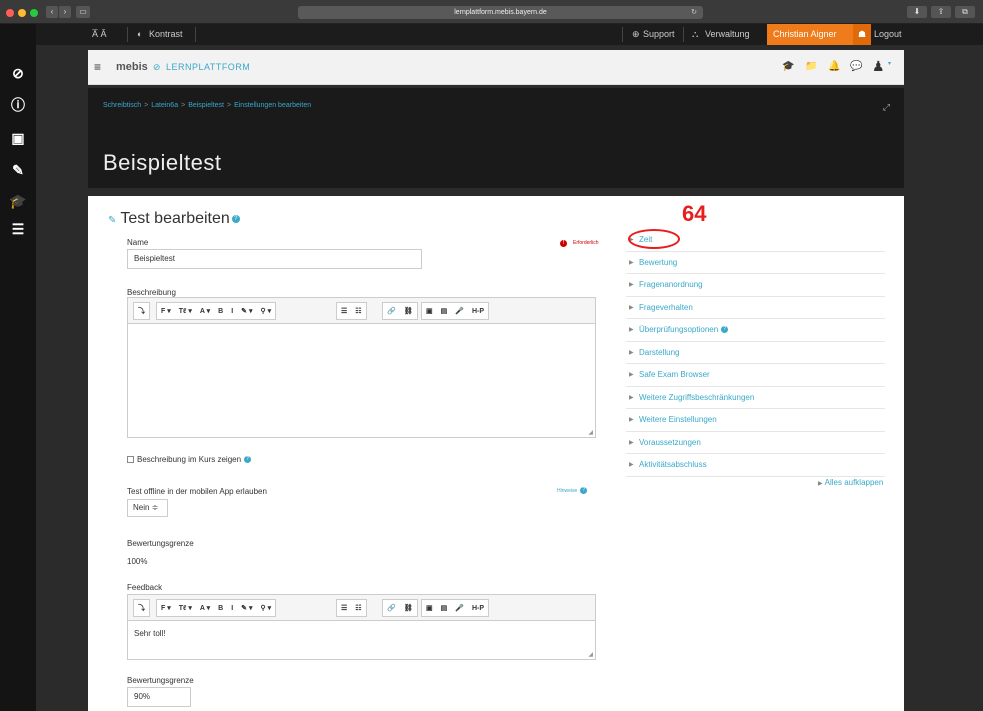  I want to click on back-button: ‹, so click(52, 12).